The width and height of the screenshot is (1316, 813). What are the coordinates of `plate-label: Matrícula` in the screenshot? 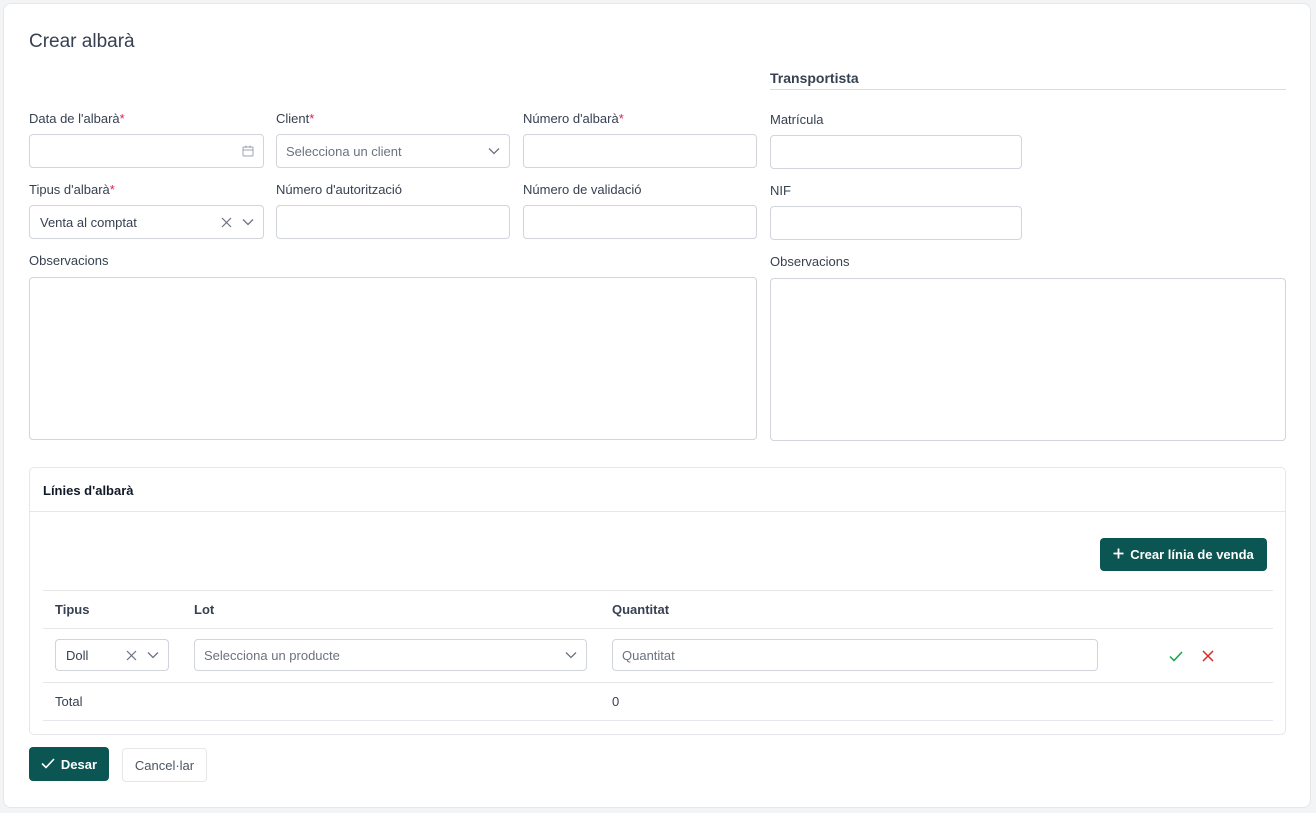 It's located at (797, 119).